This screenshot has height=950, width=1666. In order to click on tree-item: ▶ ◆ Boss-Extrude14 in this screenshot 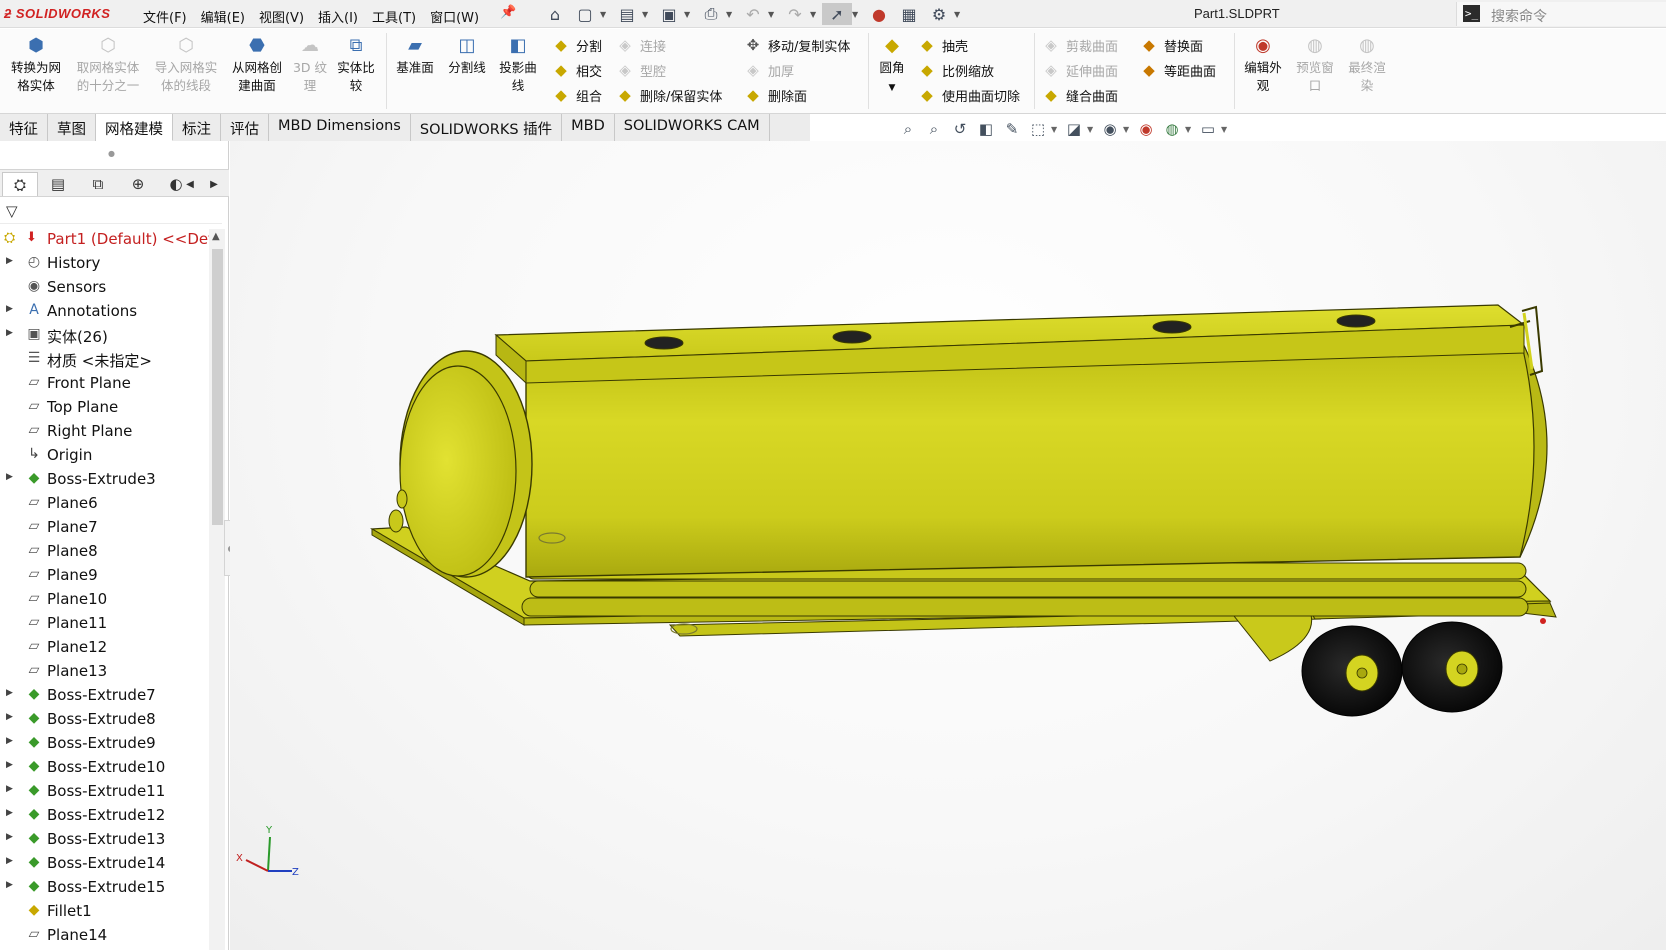, I will do `click(105, 864)`.